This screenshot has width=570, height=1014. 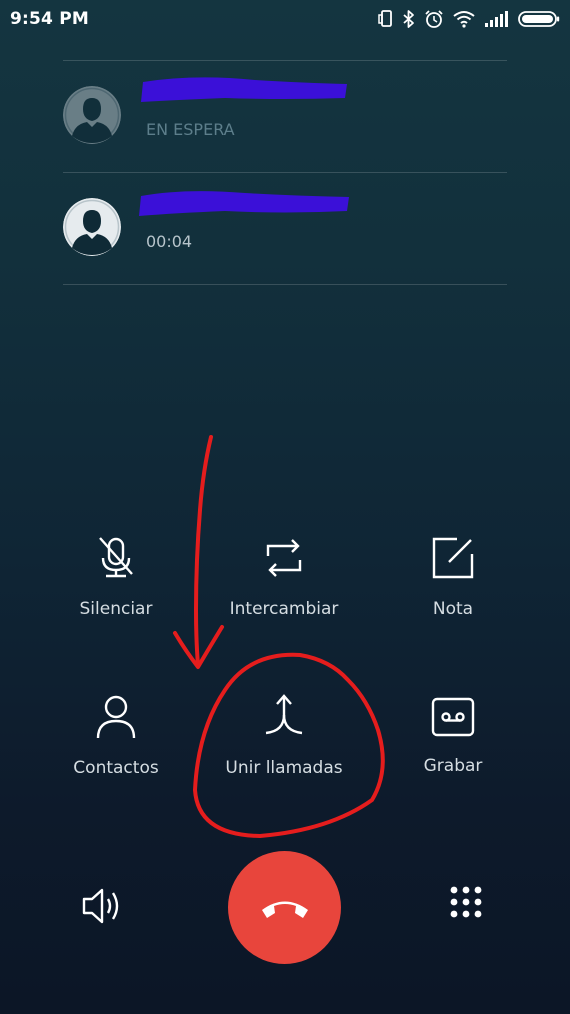 What do you see at coordinates (464, 19) in the screenshot?
I see `wifi-icon` at bounding box center [464, 19].